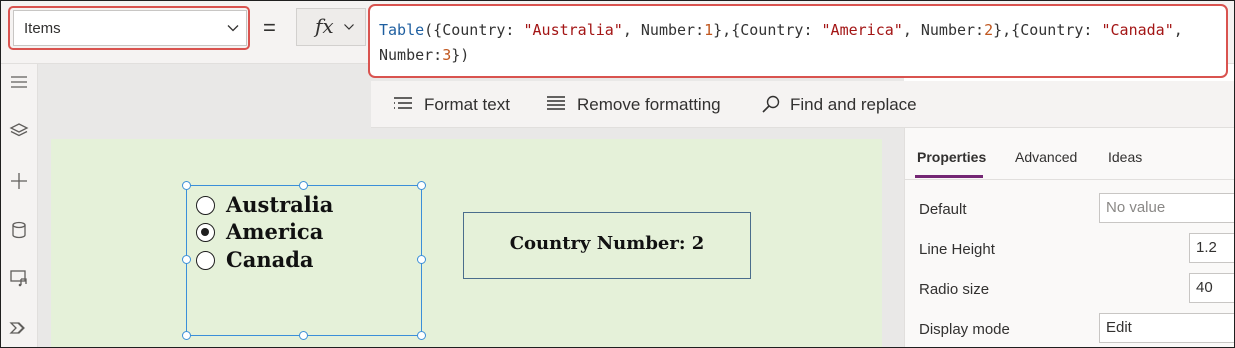 The height and width of the screenshot is (348, 1235). I want to click on active-tab-indicator, so click(949, 176).